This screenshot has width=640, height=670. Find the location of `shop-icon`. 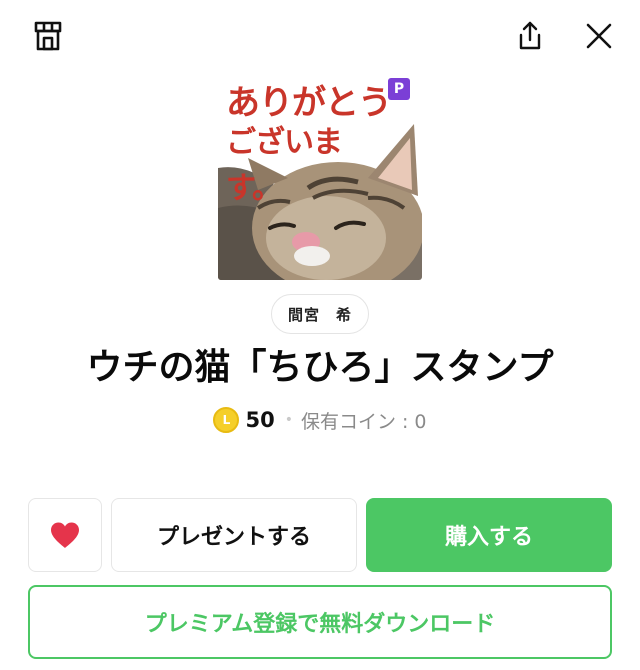

shop-icon is located at coordinates (48, 36).